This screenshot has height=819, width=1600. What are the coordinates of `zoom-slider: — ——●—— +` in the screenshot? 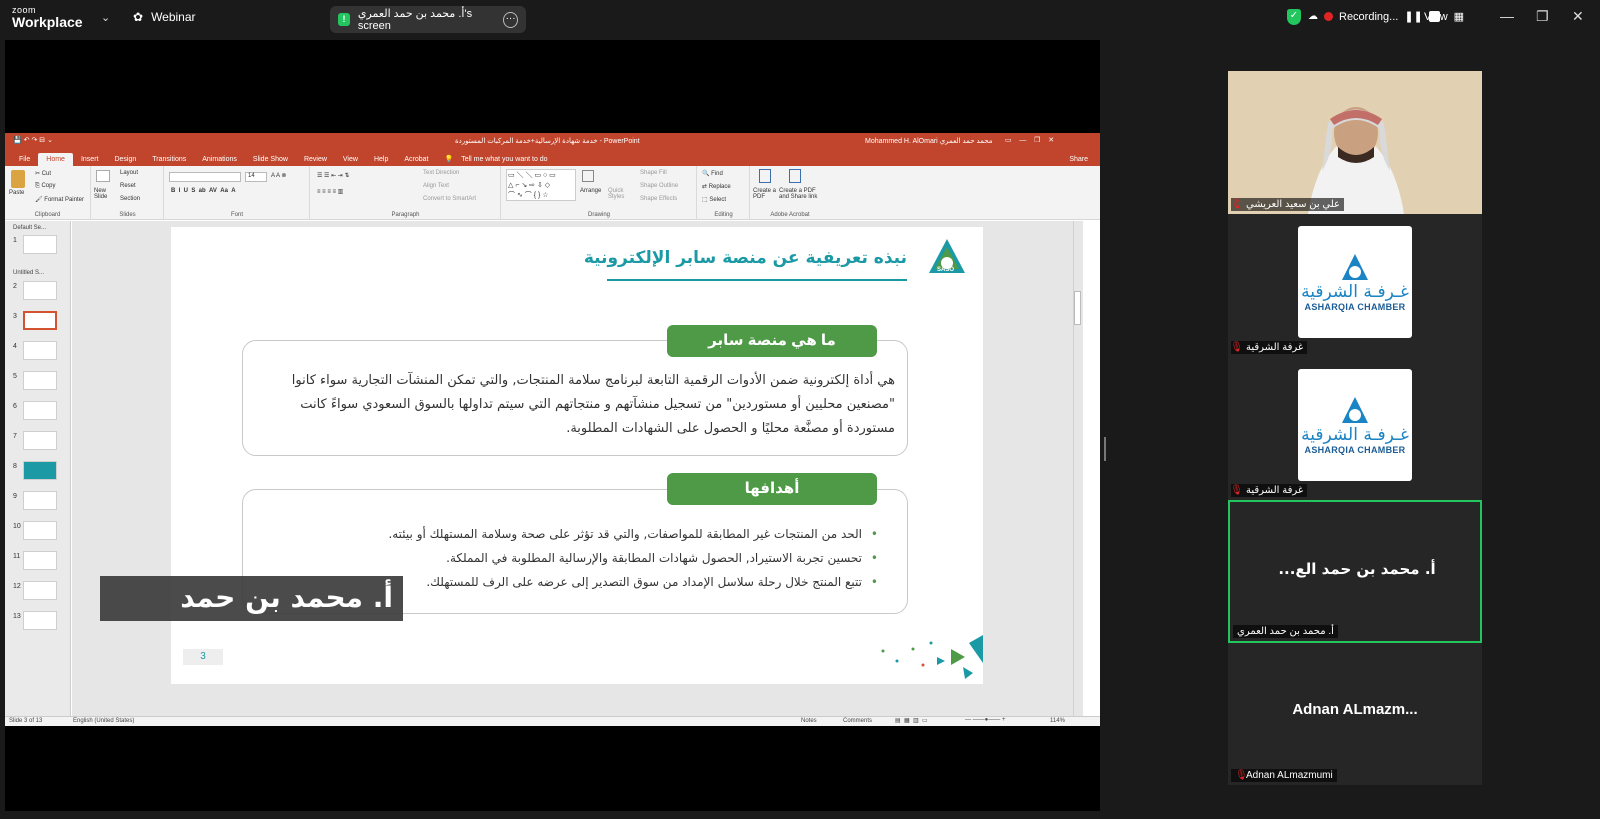 It's located at (985, 720).